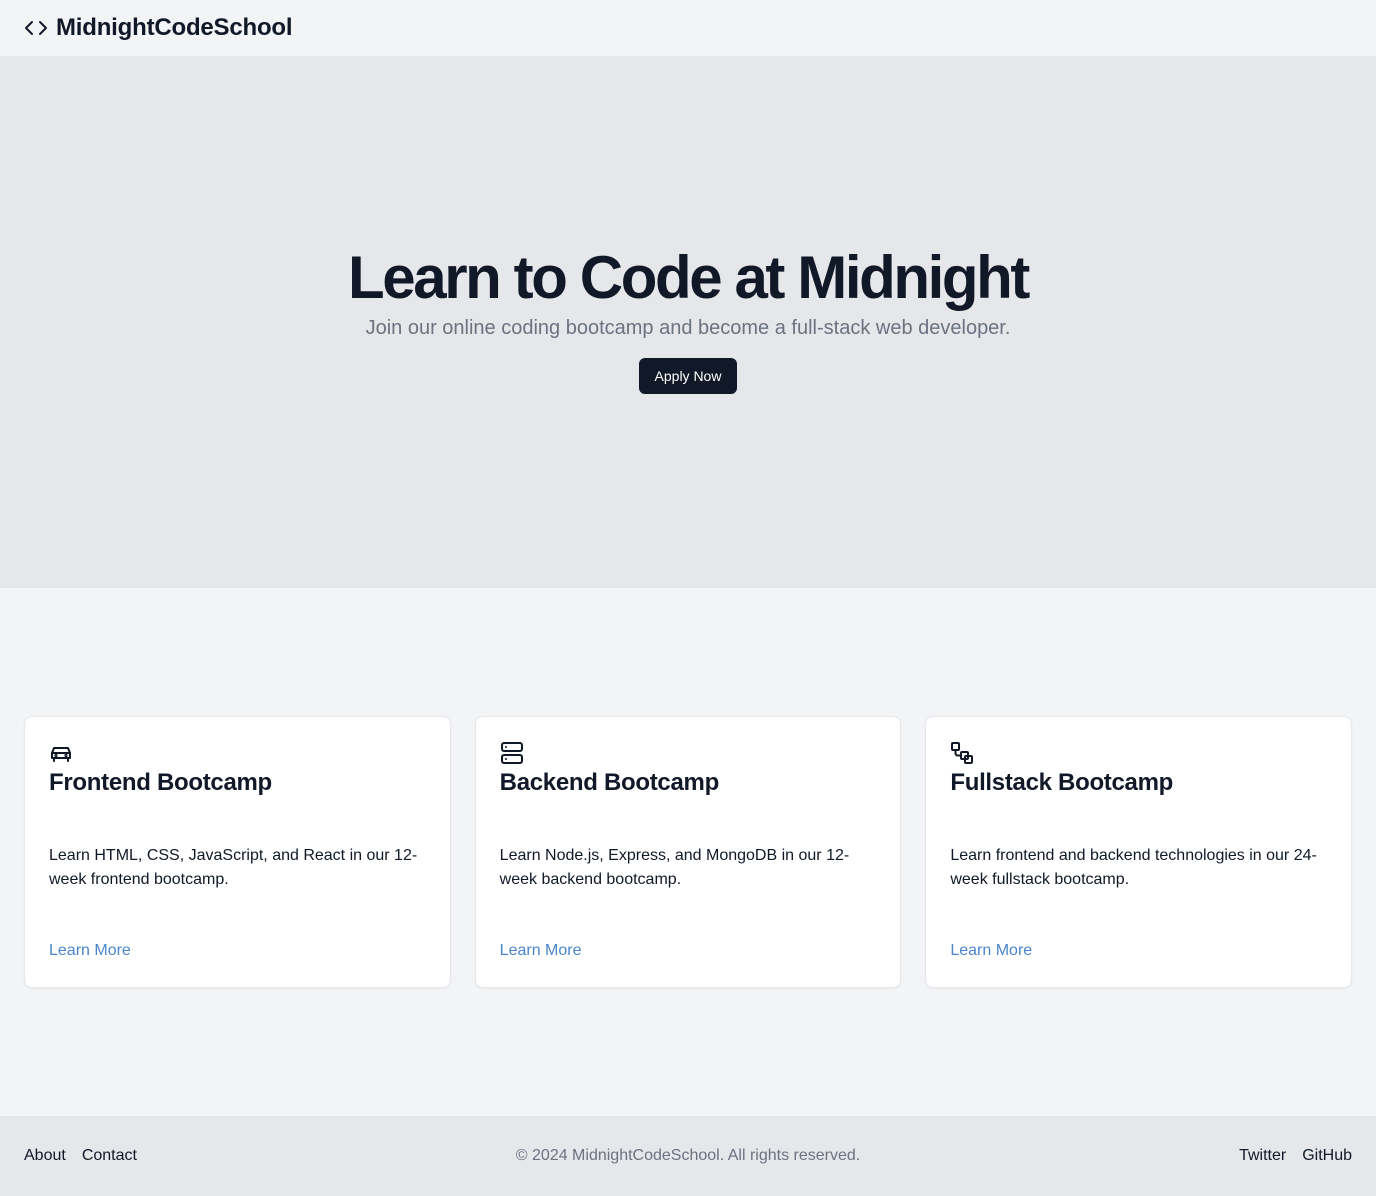  Describe the element at coordinates (36, 28) in the screenshot. I see `code-brackets-icon` at that location.